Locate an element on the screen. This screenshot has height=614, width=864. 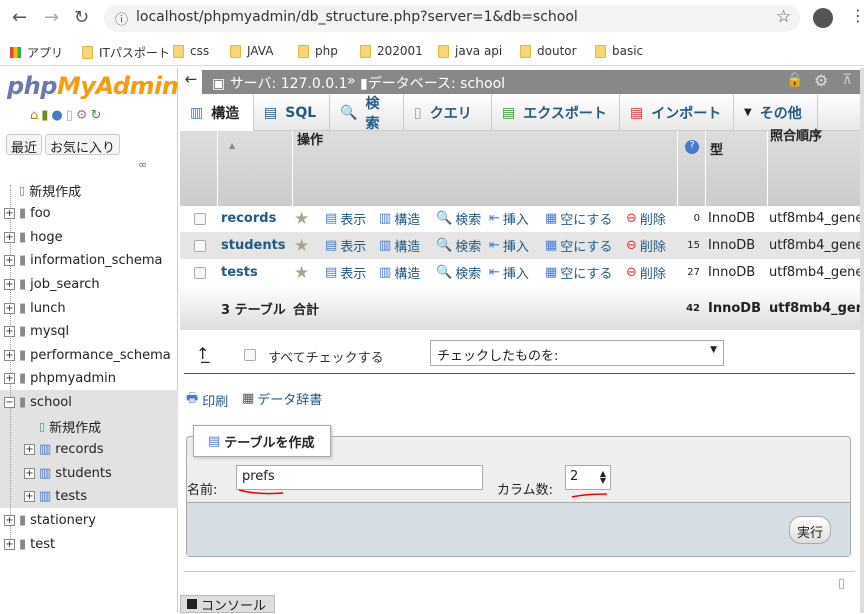
tree-item: + ▮ information_schema is located at coordinates (83, 261).